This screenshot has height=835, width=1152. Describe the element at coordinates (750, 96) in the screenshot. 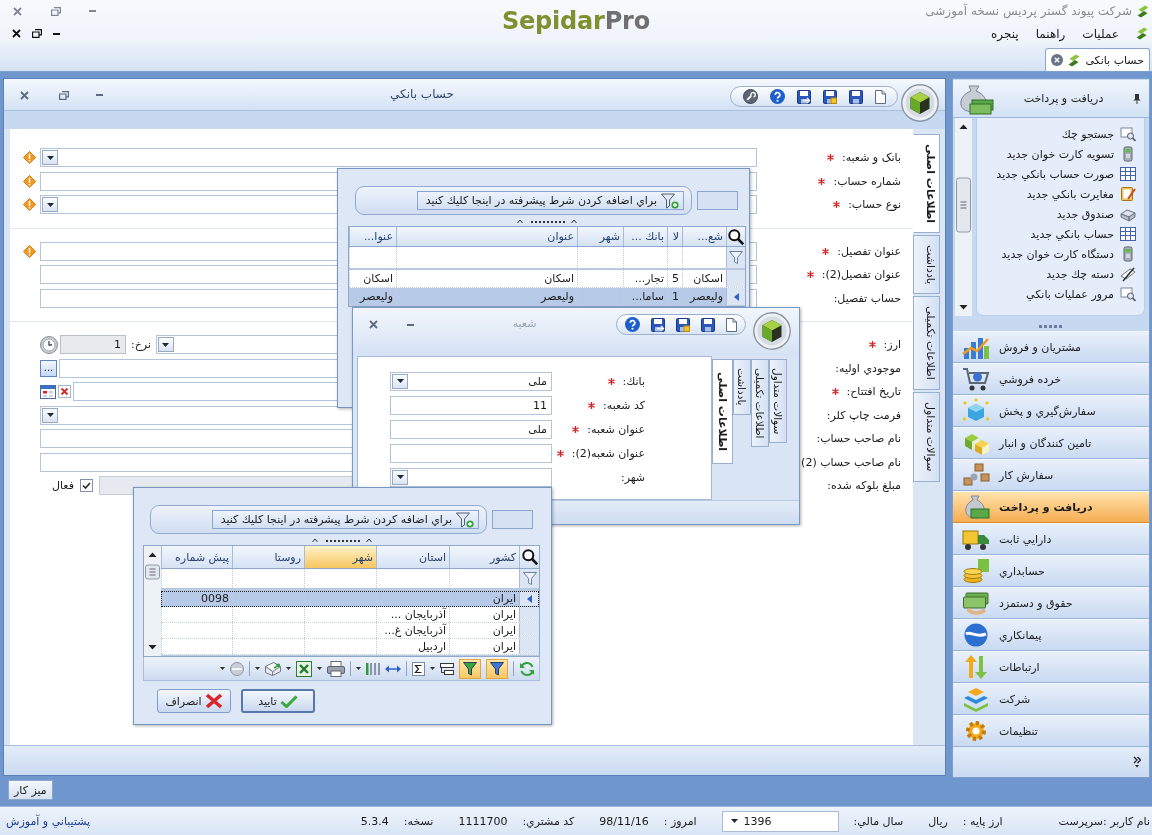

I see `wrench-icon` at that location.